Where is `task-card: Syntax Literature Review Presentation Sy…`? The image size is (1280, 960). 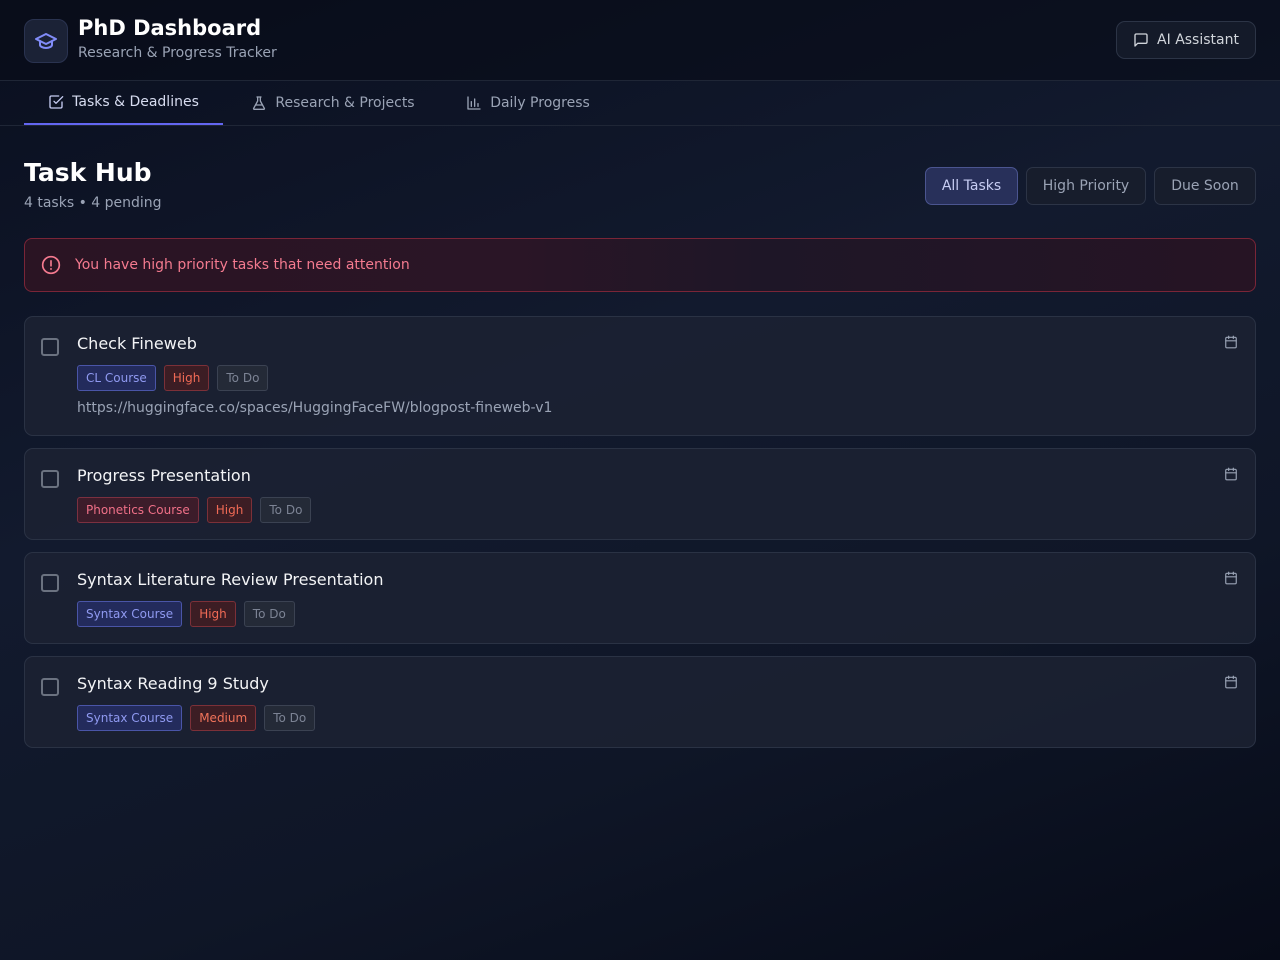
task-card: Syntax Literature Review Presentation Sy… is located at coordinates (640, 598).